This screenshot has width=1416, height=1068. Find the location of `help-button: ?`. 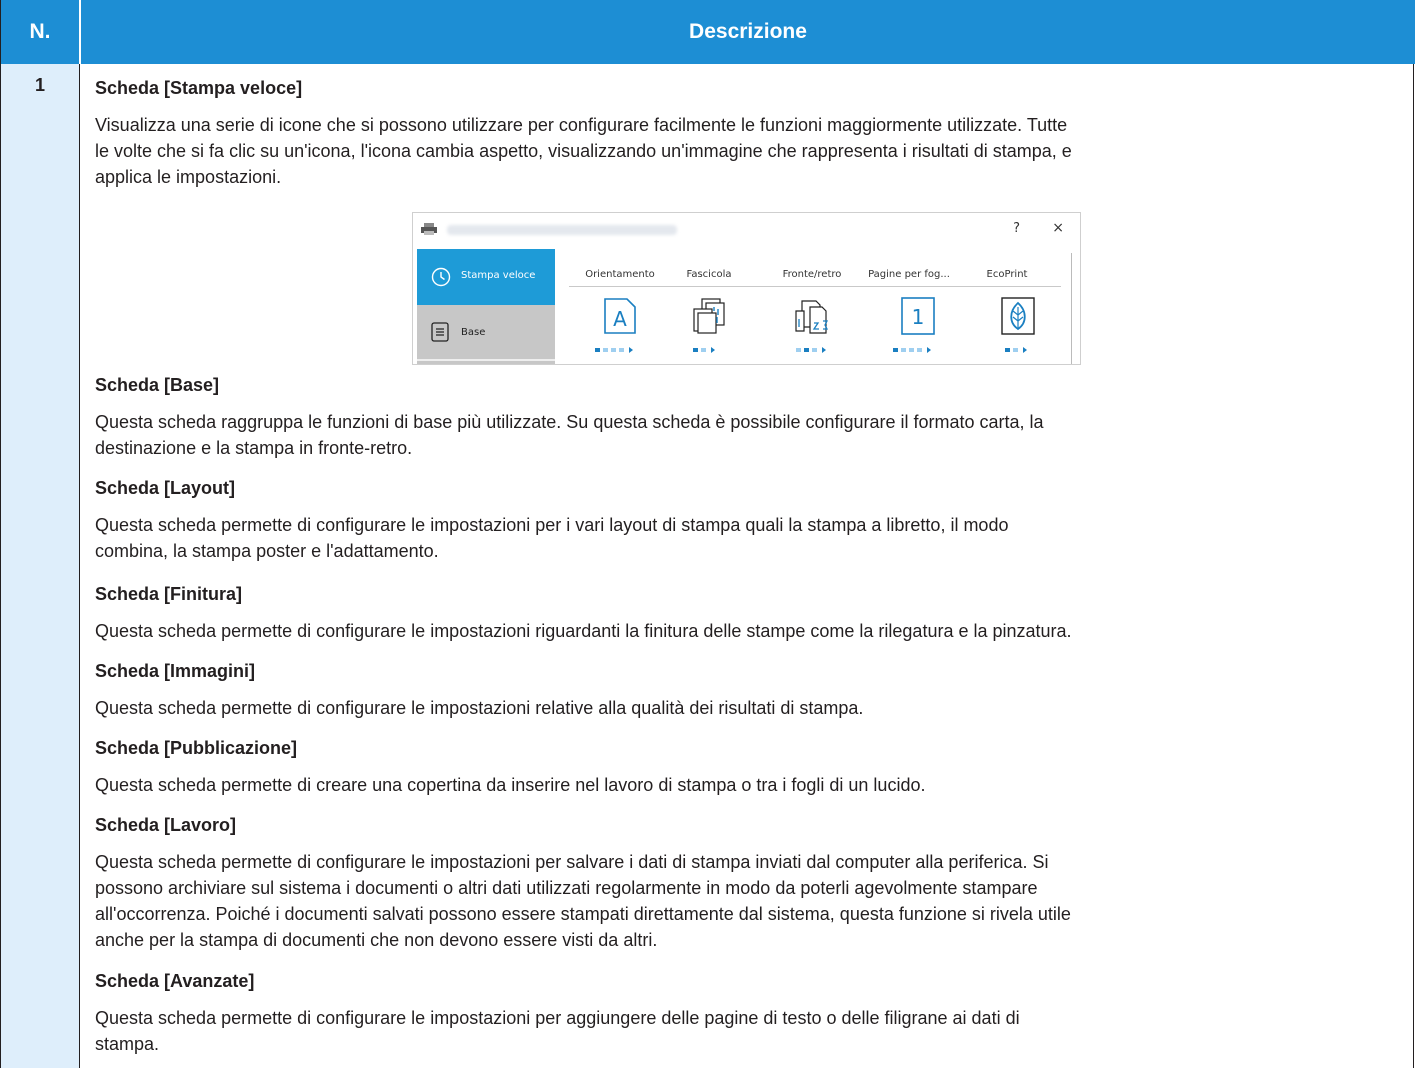

help-button: ? is located at coordinates (1016, 228).